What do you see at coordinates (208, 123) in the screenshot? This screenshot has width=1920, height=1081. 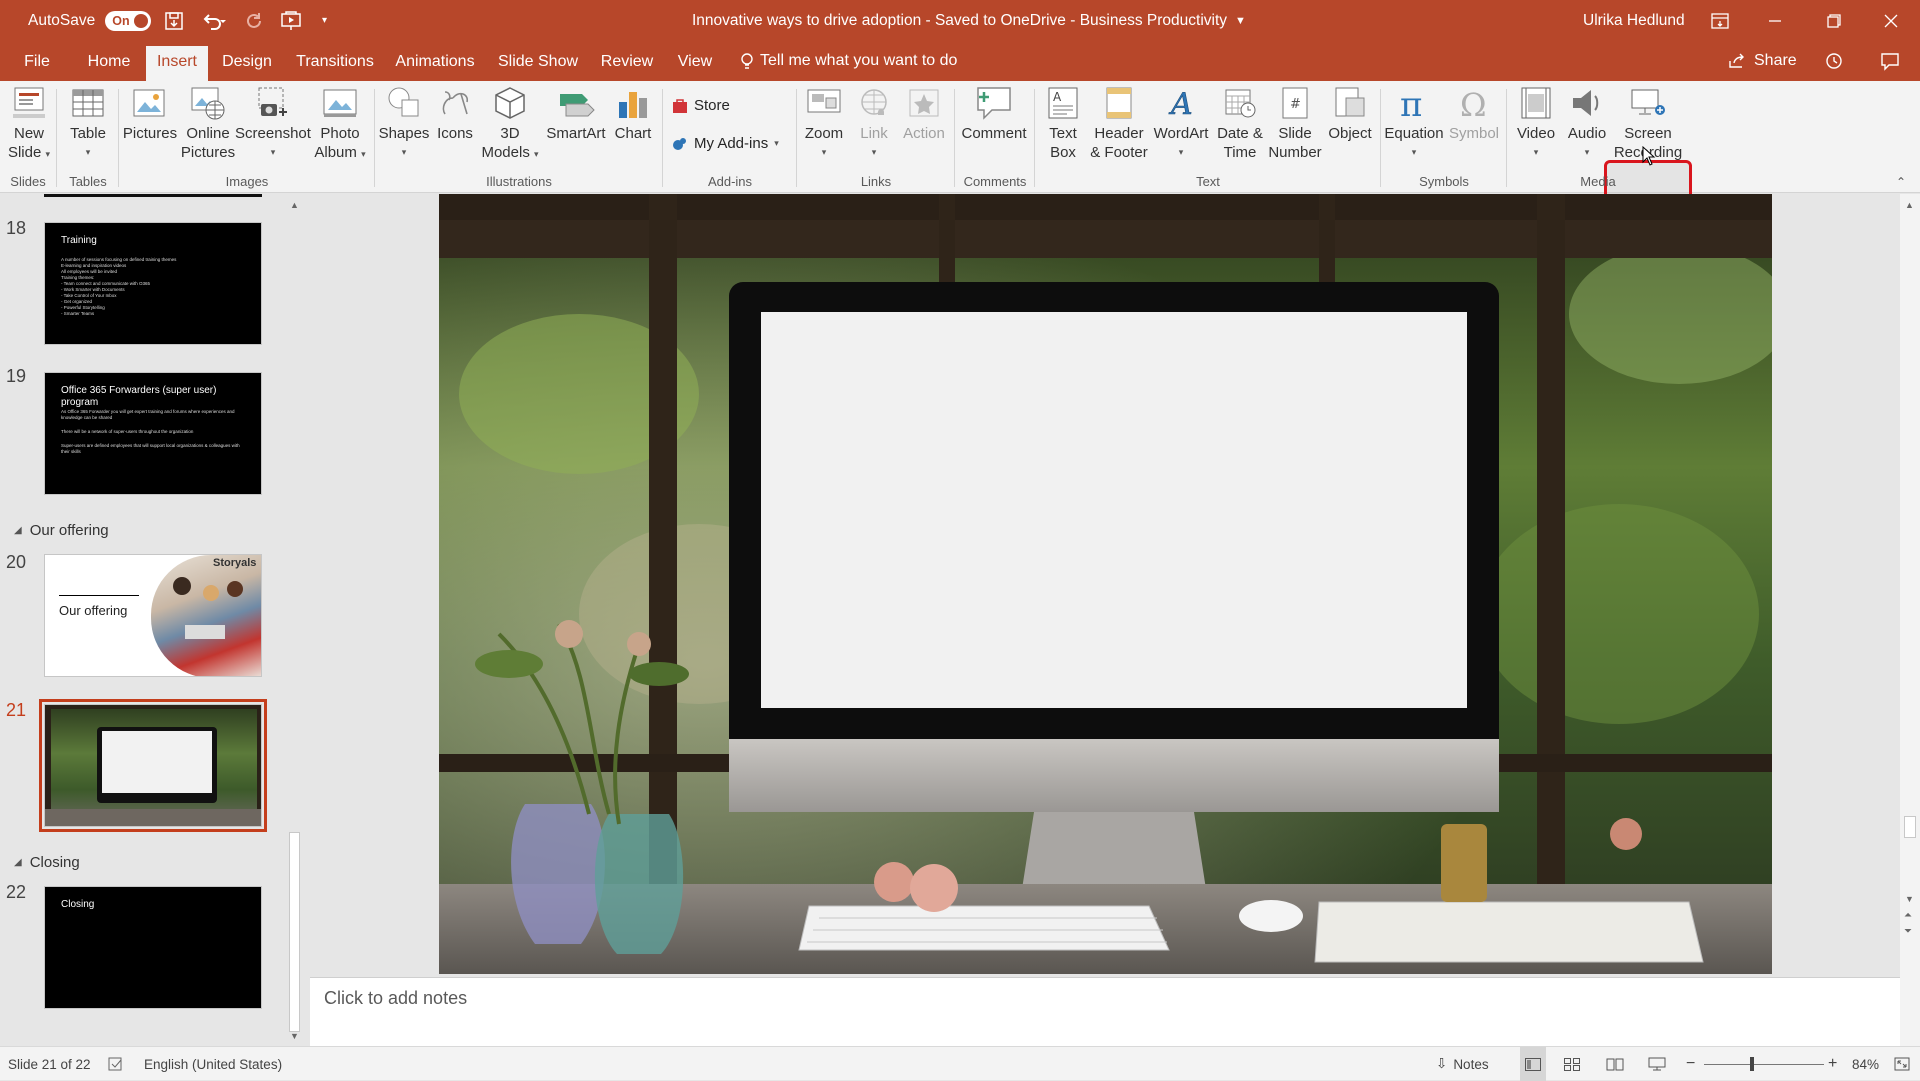 I see `online-pictures-button: Online Pictures` at bounding box center [208, 123].